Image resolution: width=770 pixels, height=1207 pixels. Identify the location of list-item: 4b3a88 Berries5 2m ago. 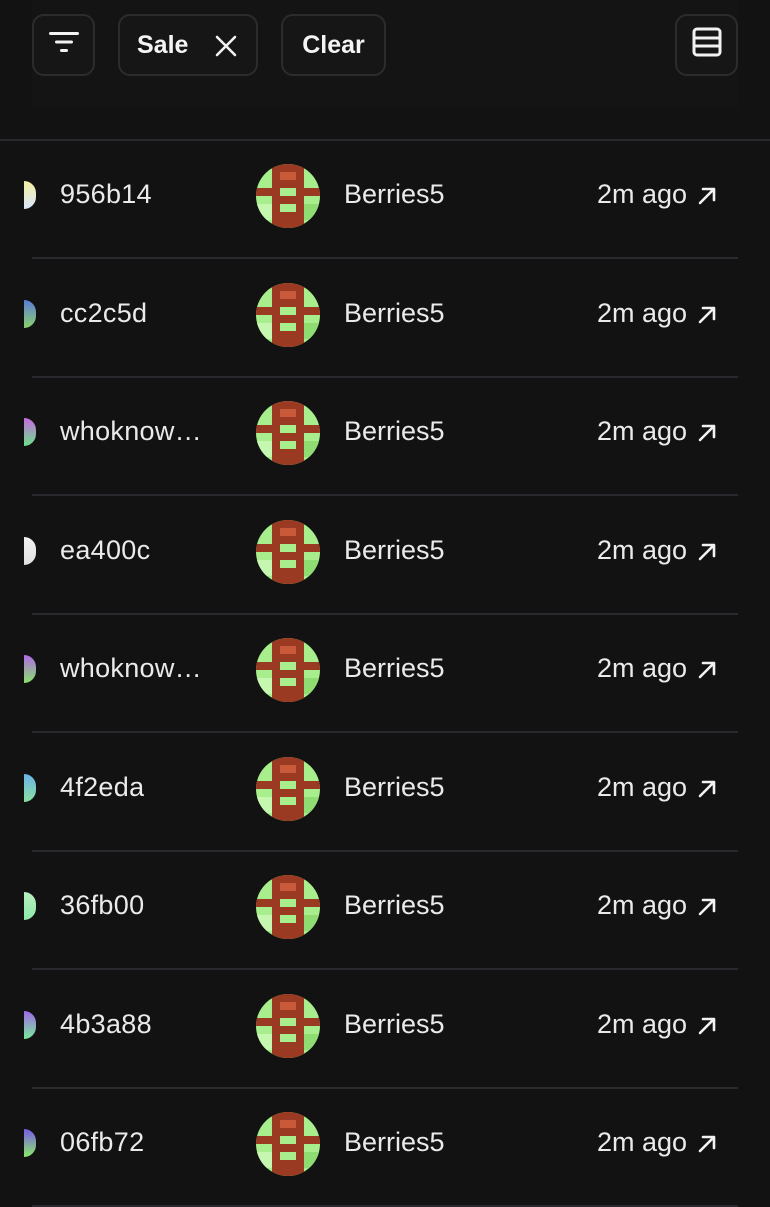
(385, 1030).